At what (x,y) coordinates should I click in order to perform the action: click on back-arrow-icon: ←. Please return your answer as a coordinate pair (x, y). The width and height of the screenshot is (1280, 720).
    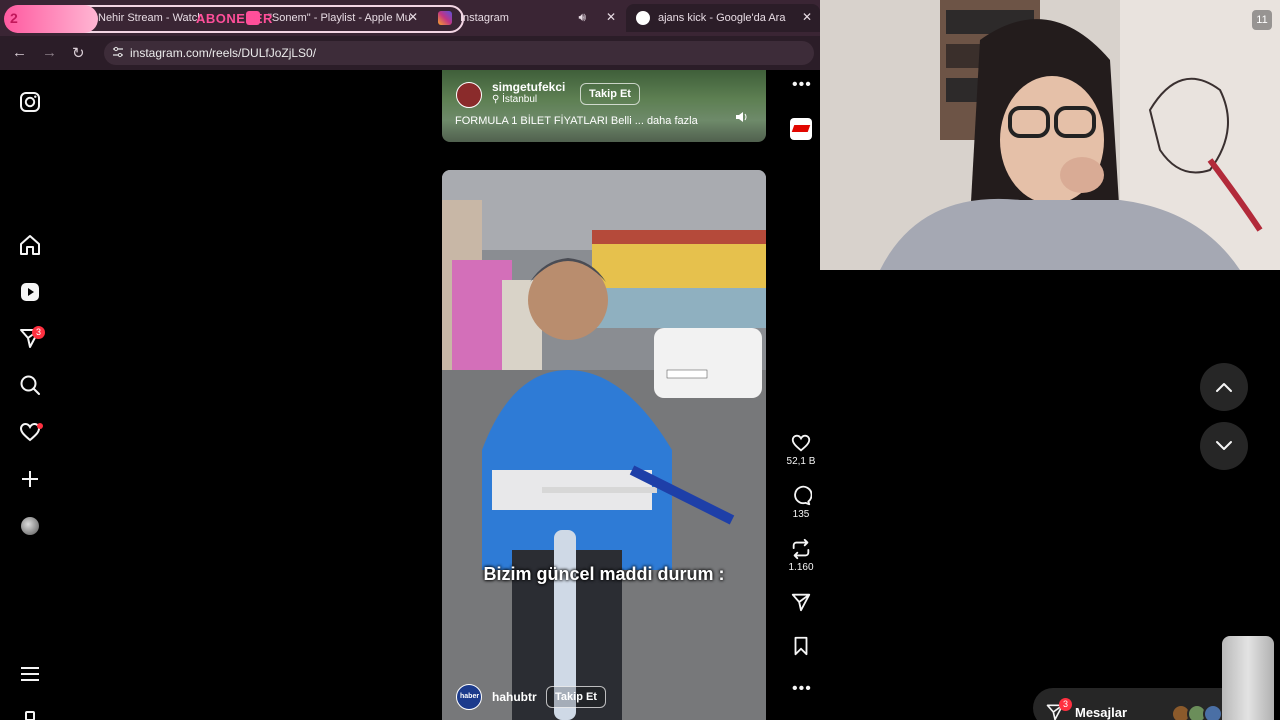
    Looking at the image, I should click on (19, 52).